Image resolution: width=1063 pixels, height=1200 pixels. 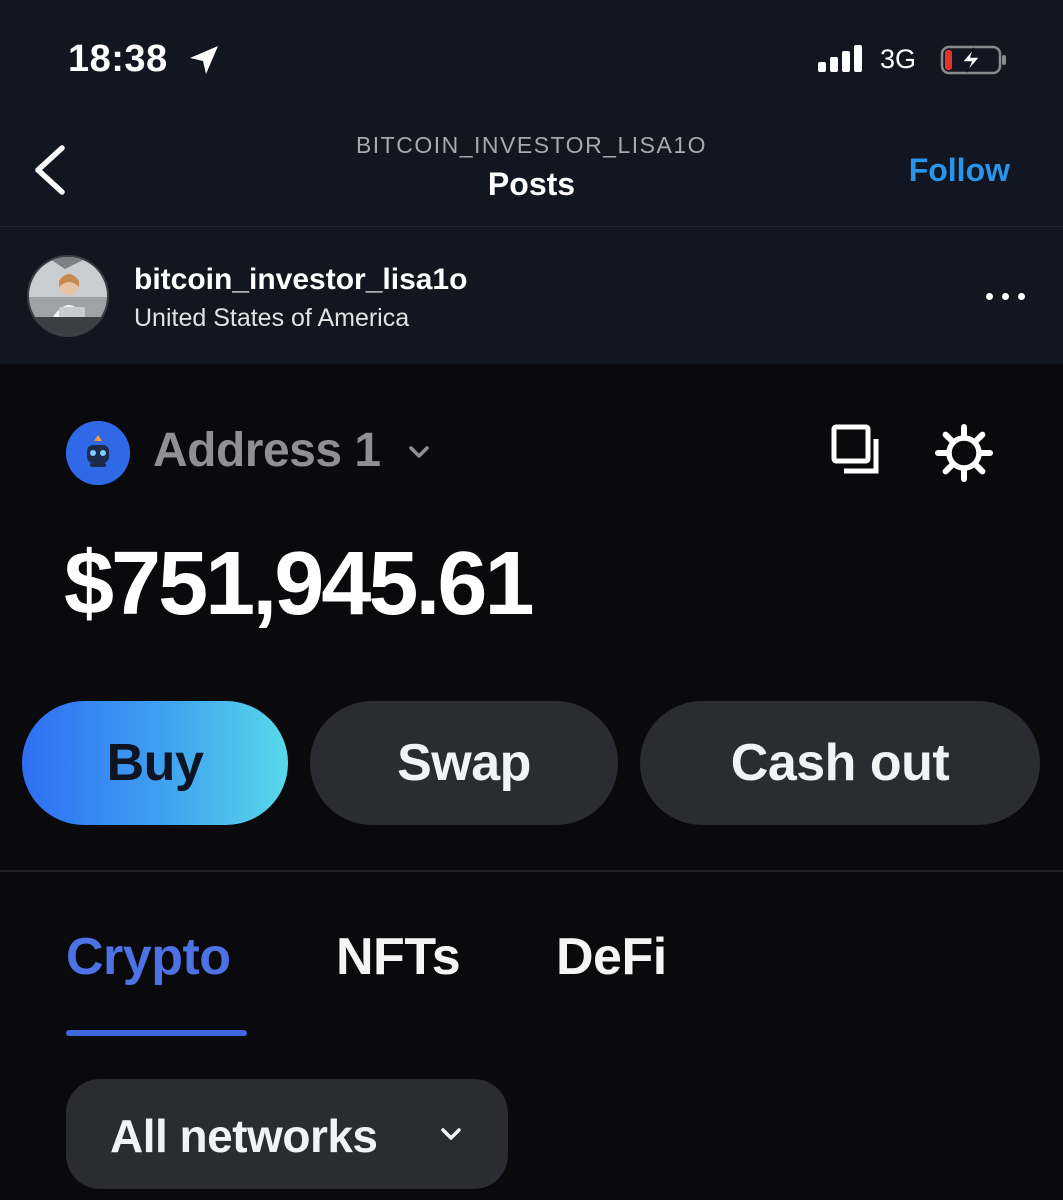 What do you see at coordinates (156, 1033) in the screenshot?
I see `active-tab-indicator` at bounding box center [156, 1033].